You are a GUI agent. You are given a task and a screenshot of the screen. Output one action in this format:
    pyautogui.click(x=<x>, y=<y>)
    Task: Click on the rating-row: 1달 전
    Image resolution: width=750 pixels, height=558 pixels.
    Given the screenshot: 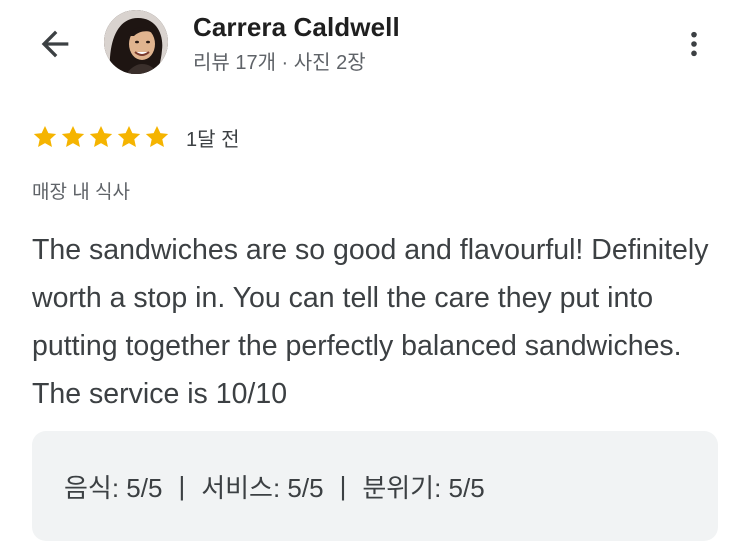 What is the action you would take?
    pyautogui.click(x=135, y=137)
    